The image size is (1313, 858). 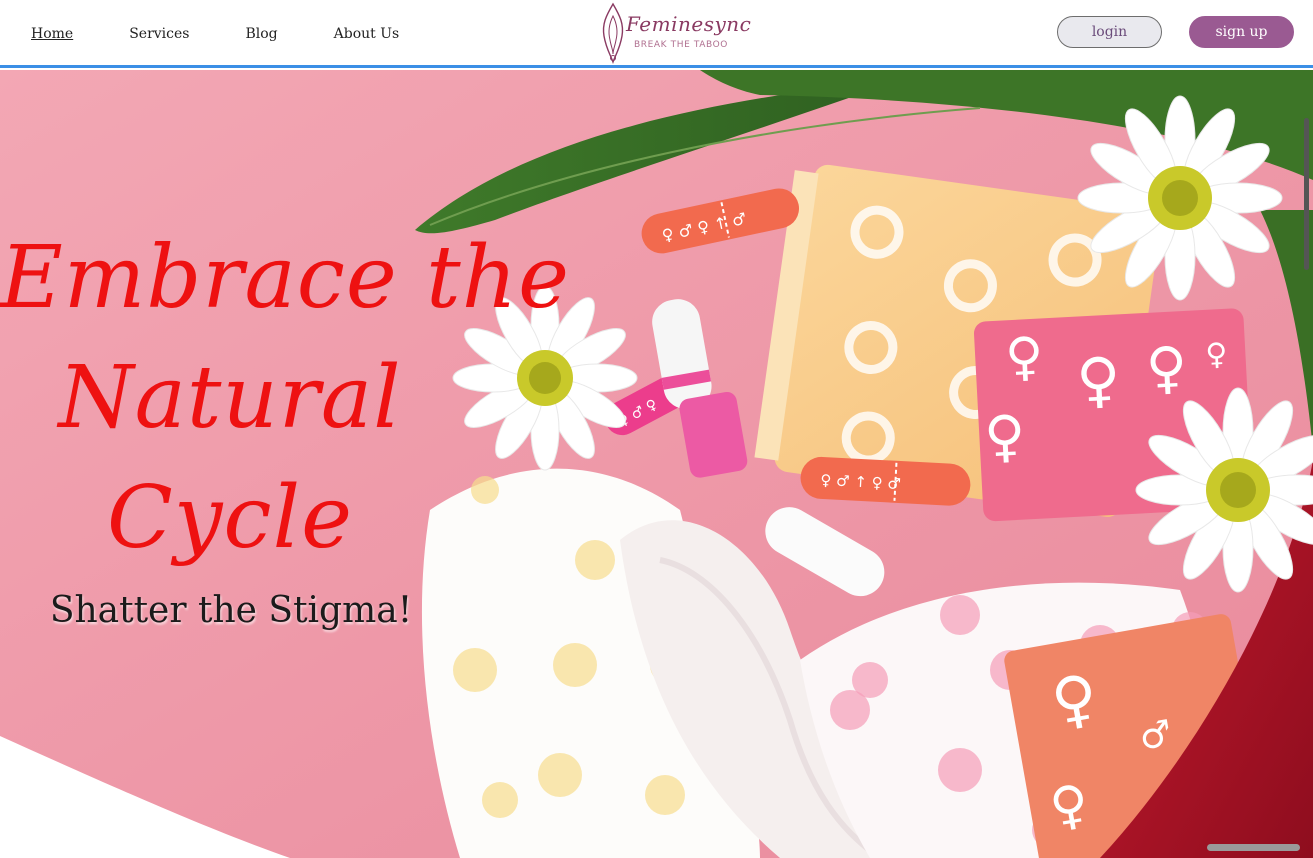 What do you see at coordinates (230, 518) in the screenshot?
I see `headline-line: Cycle` at bounding box center [230, 518].